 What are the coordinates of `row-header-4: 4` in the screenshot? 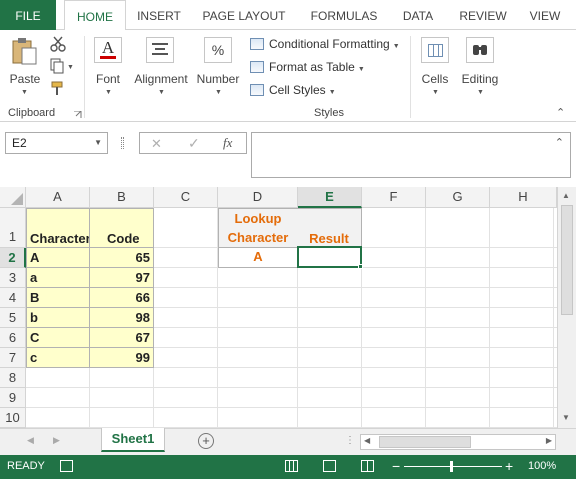 It's located at (13, 298).